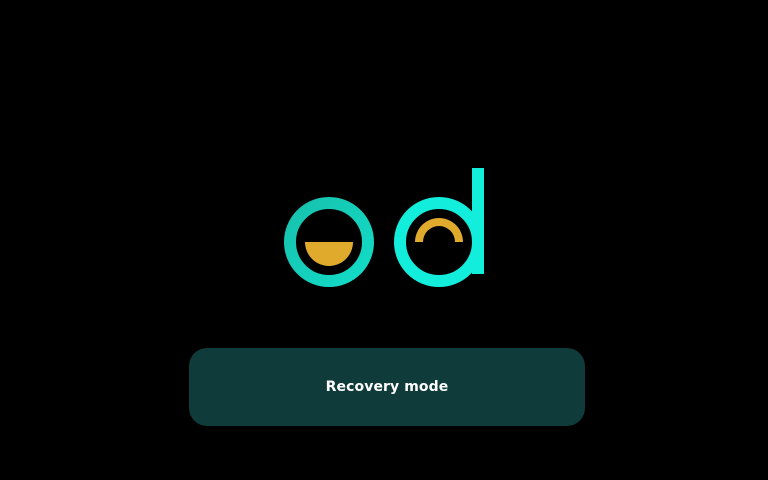  I want to click on recovery-mode-label: Recovery mode, so click(387, 387).